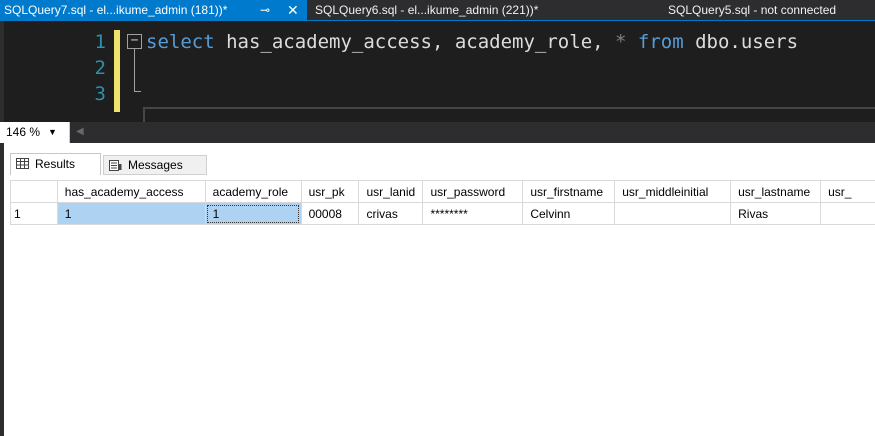  I want to click on zoom-value: 146 %, so click(23, 132).